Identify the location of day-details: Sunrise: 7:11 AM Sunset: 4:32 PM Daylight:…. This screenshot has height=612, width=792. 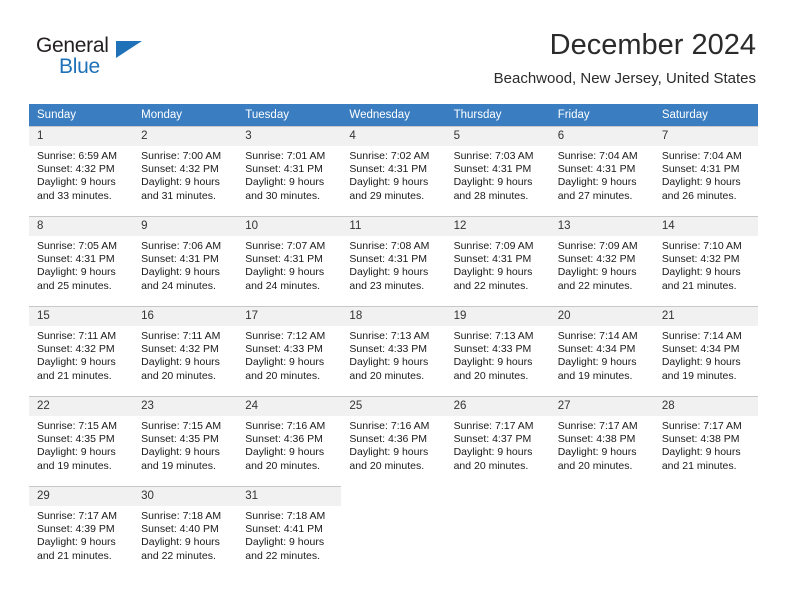
(185, 354).